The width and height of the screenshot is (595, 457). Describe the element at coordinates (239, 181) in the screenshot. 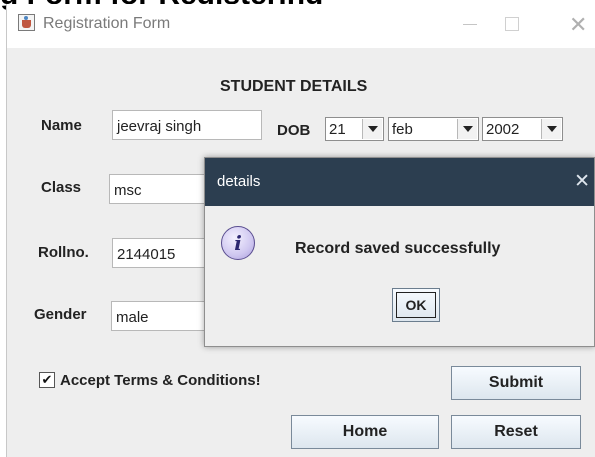

I see `dialog-title: details` at that location.